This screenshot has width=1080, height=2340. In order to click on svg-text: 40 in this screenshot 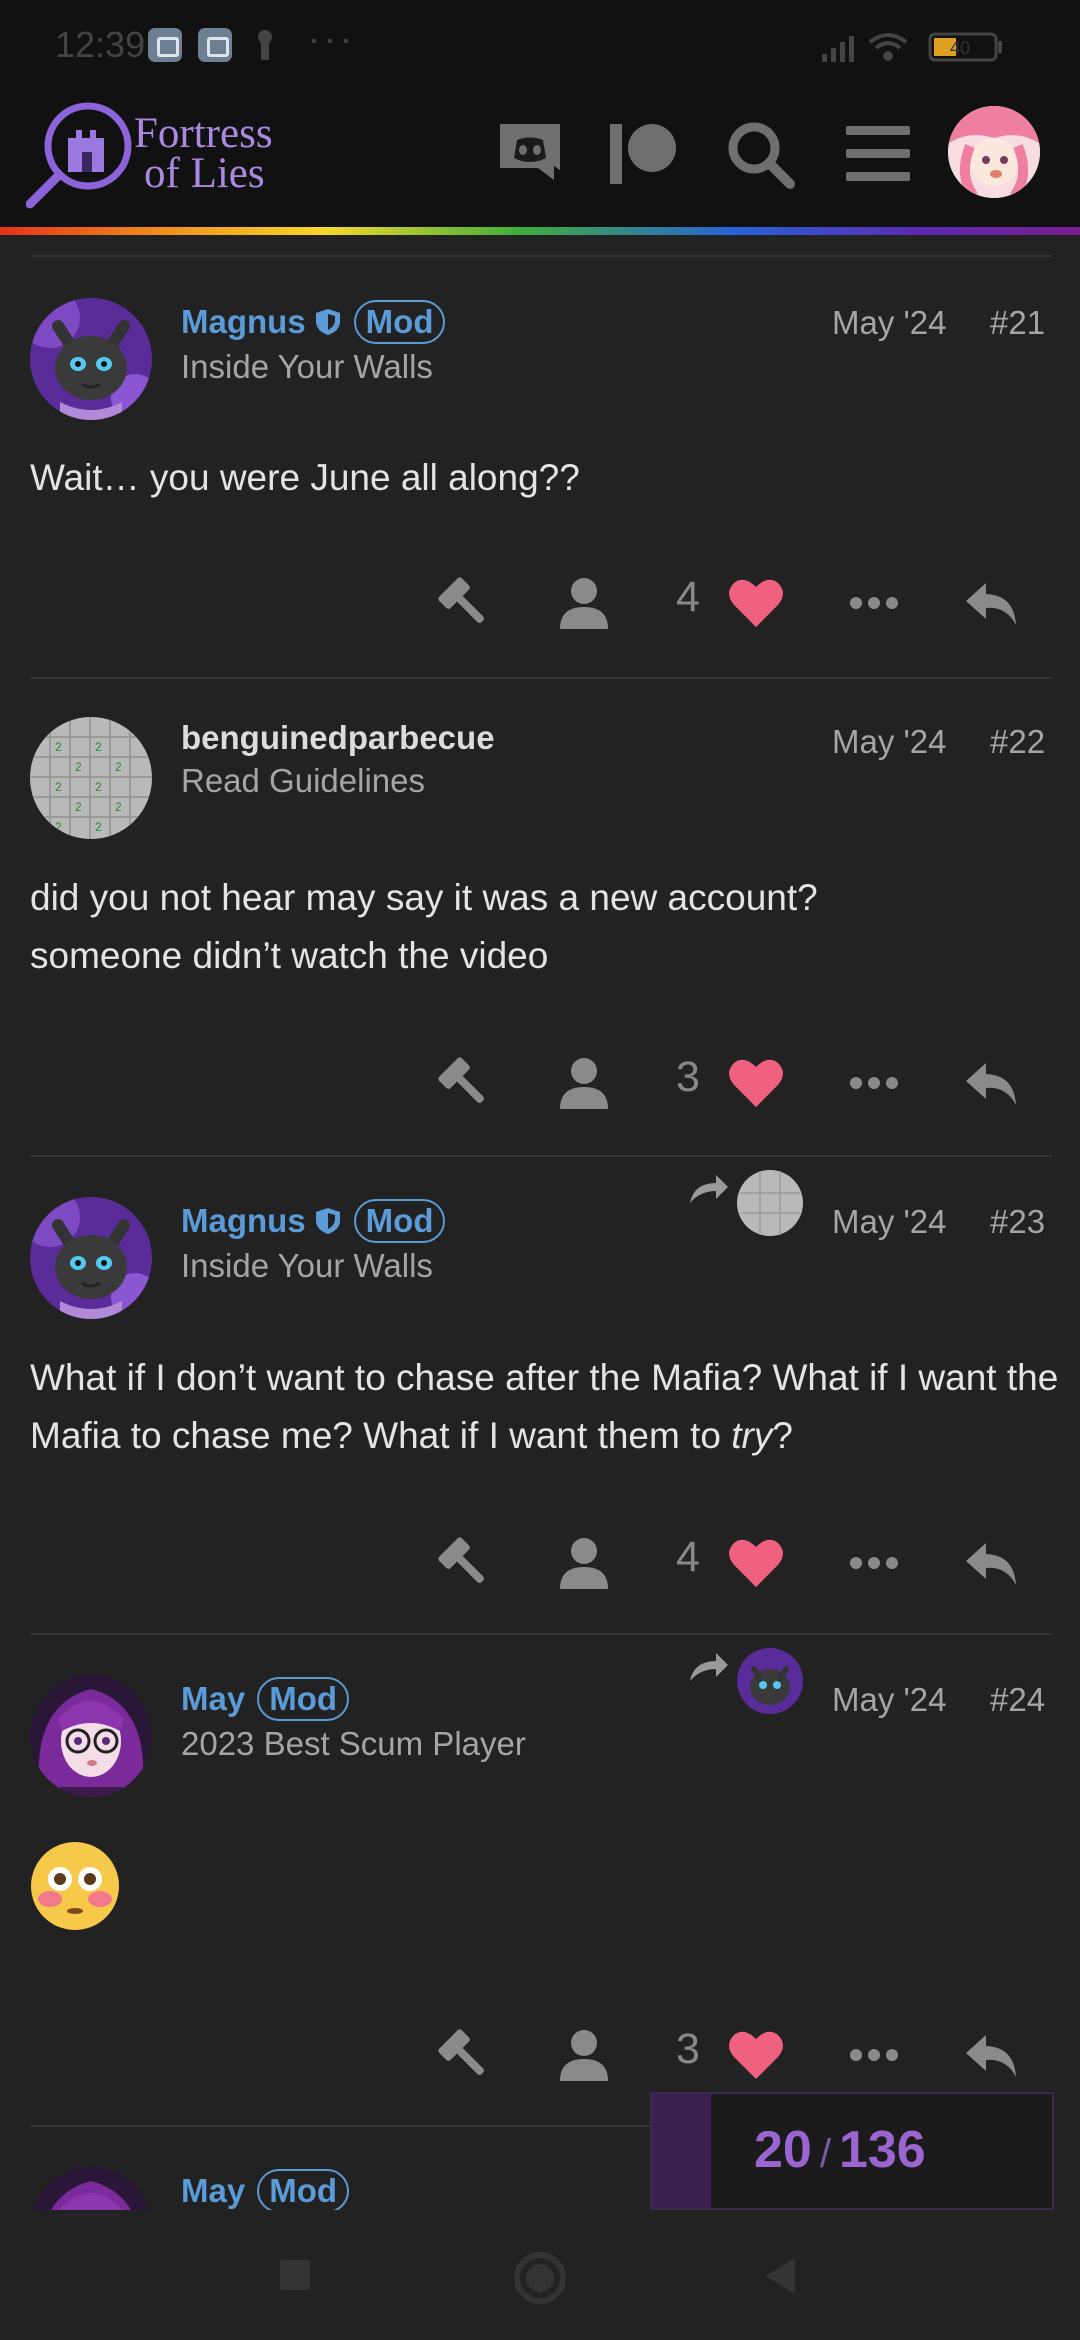, I will do `click(960, 48)`.